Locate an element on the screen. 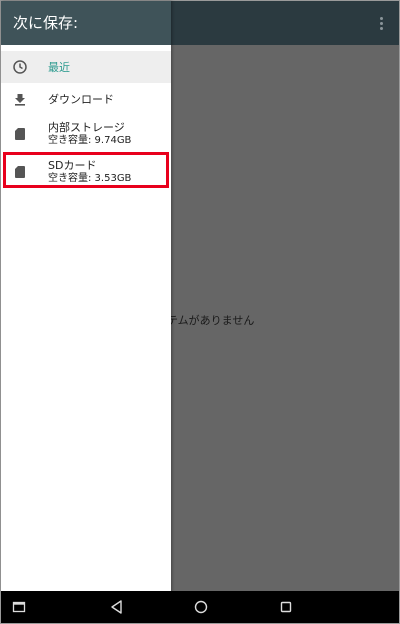 The height and width of the screenshot is (624, 400). clock-icon is located at coordinates (20, 67).